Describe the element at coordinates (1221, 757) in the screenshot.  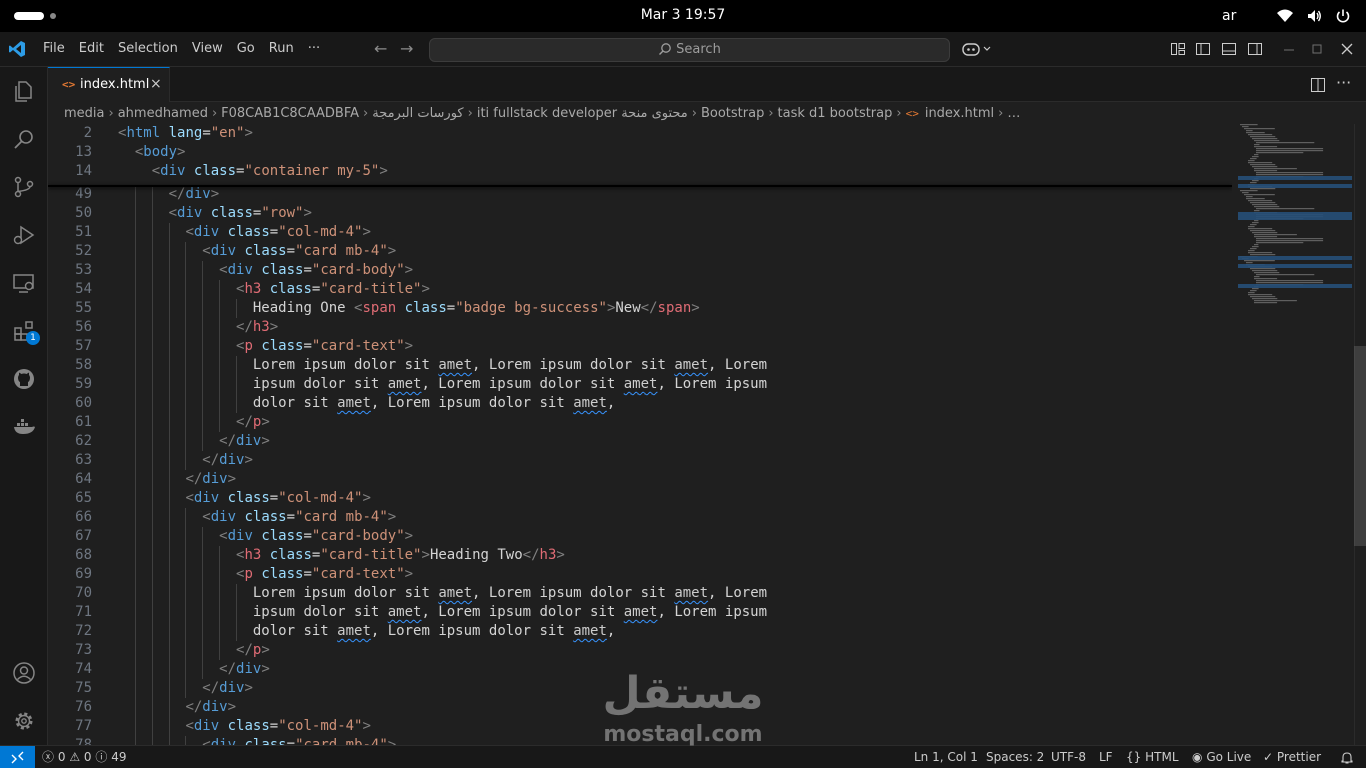
I see `go-live-button: ◉ Go Live` at that location.